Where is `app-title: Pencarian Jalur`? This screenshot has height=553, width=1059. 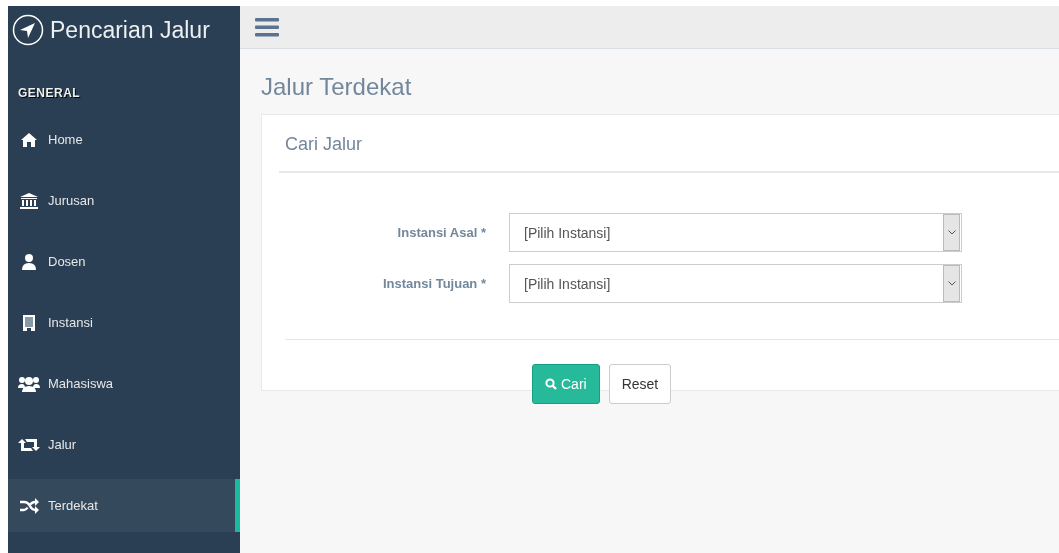 app-title: Pencarian Jalur is located at coordinates (130, 30).